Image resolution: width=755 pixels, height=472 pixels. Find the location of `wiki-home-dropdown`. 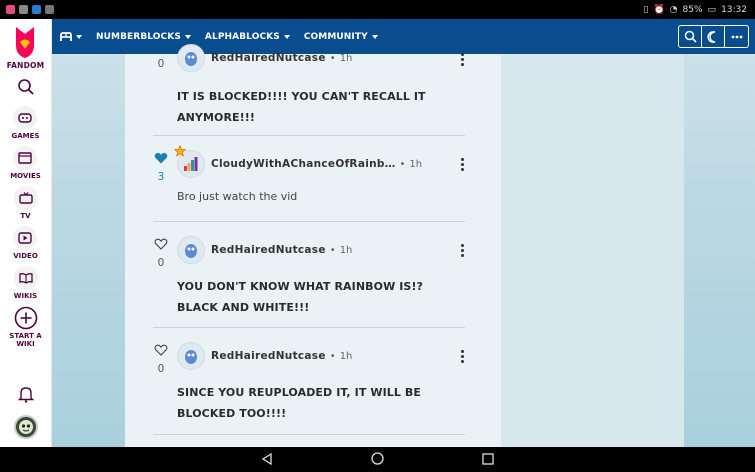

wiki-home-dropdown is located at coordinates (71, 36).